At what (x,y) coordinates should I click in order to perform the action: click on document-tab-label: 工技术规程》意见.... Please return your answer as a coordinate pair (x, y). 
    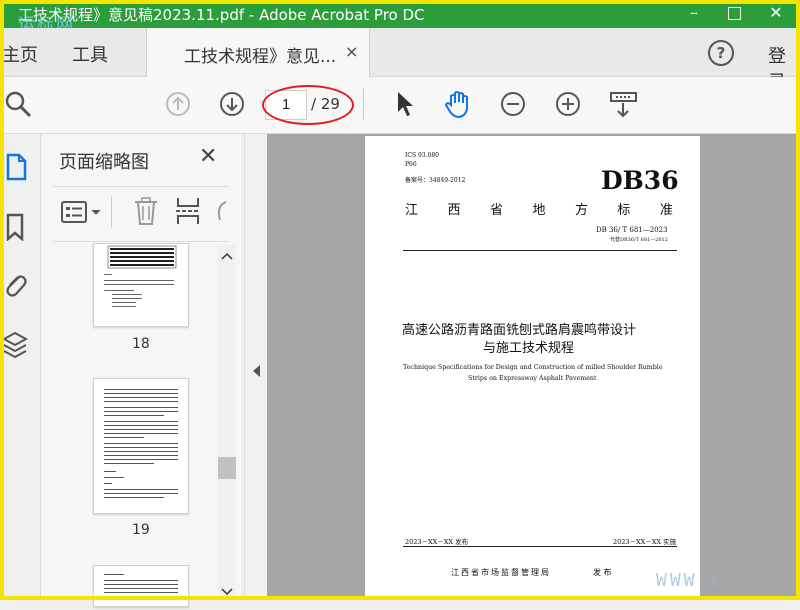
    Looking at the image, I should click on (260, 57).